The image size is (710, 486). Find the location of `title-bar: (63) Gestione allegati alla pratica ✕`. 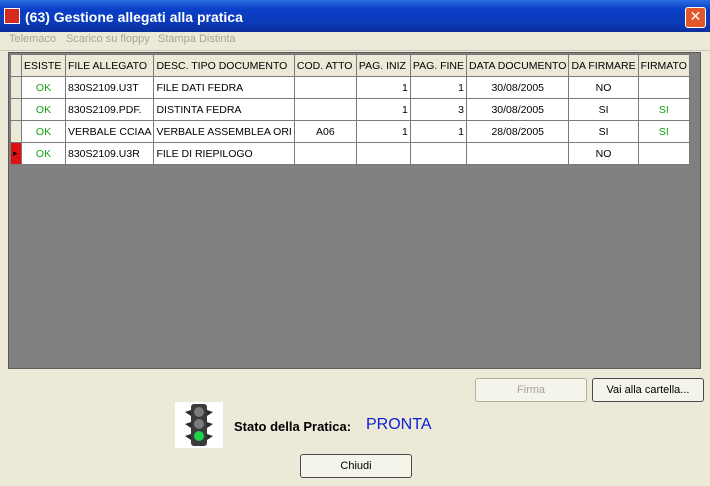

title-bar: (63) Gestione allegati alla pratica ✕ is located at coordinates (355, 16).